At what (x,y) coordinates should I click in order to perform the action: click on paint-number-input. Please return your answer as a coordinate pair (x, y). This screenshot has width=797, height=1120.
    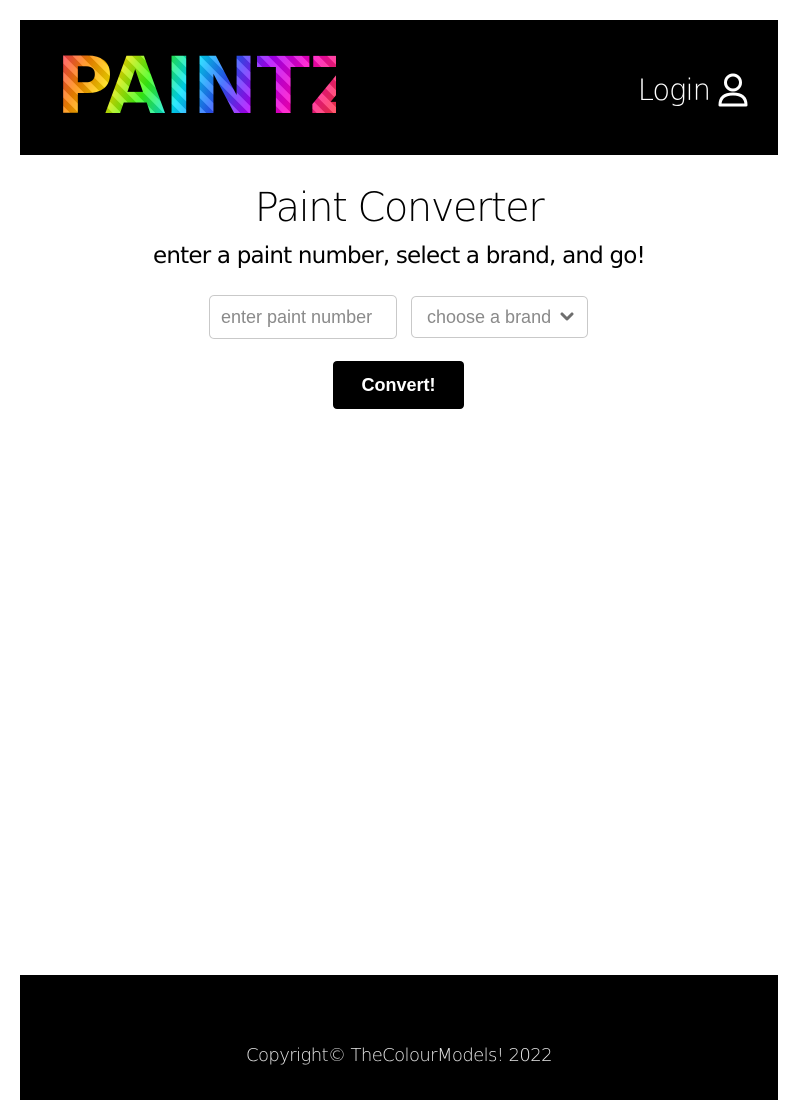
    Looking at the image, I should click on (303, 317).